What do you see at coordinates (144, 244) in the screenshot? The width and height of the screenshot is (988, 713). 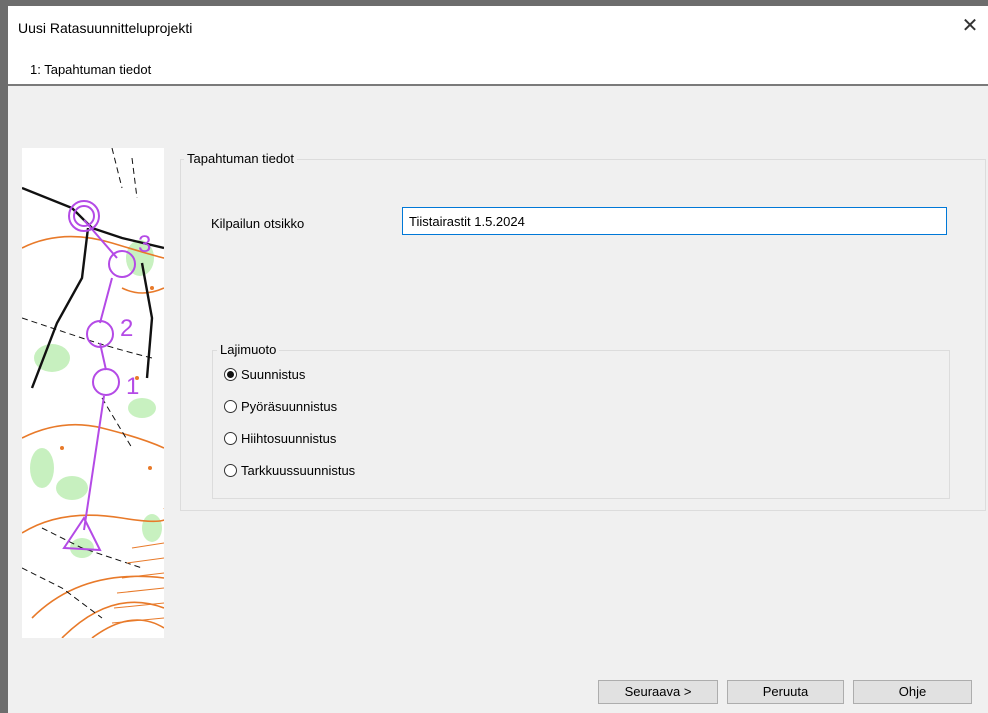 I see `control-number-3: 3` at bounding box center [144, 244].